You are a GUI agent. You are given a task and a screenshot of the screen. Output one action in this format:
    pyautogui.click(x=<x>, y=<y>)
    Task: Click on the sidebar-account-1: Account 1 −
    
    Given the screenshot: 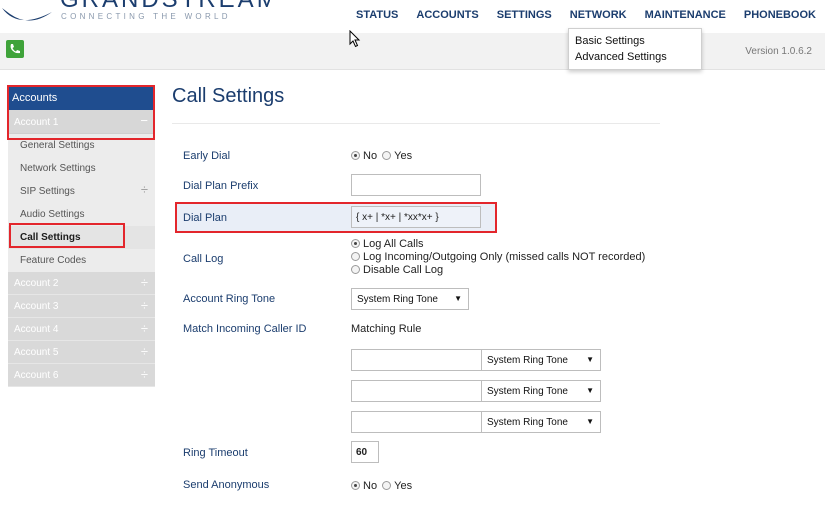 What is the action you would take?
    pyautogui.click(x=81, y=122)
    